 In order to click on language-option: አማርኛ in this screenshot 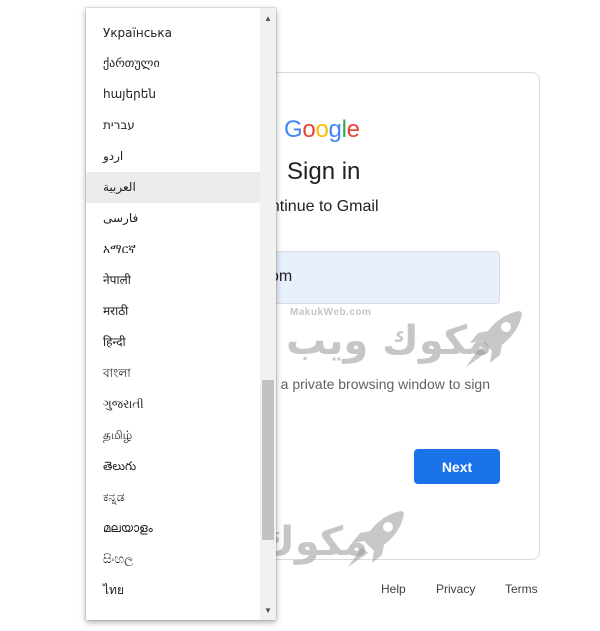, I will do `click(173, 249)`.